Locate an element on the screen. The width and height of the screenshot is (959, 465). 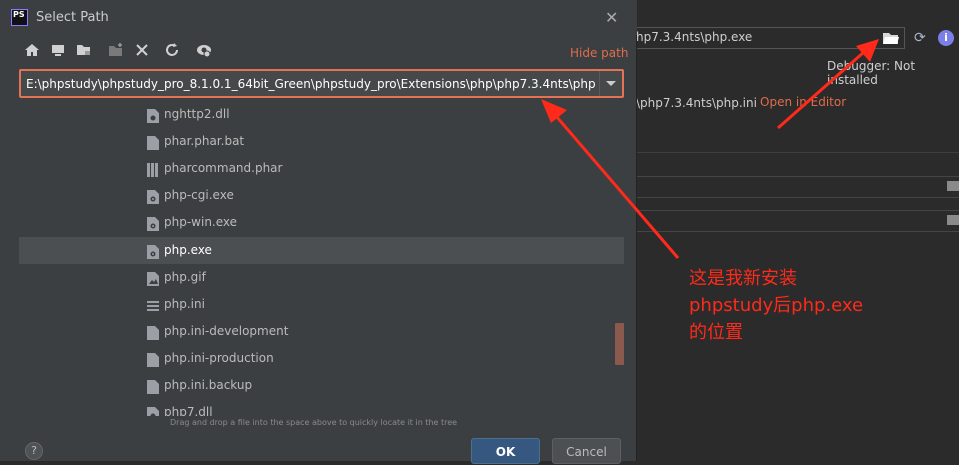
arrow-to-folder is located at coordinates (828, 84).